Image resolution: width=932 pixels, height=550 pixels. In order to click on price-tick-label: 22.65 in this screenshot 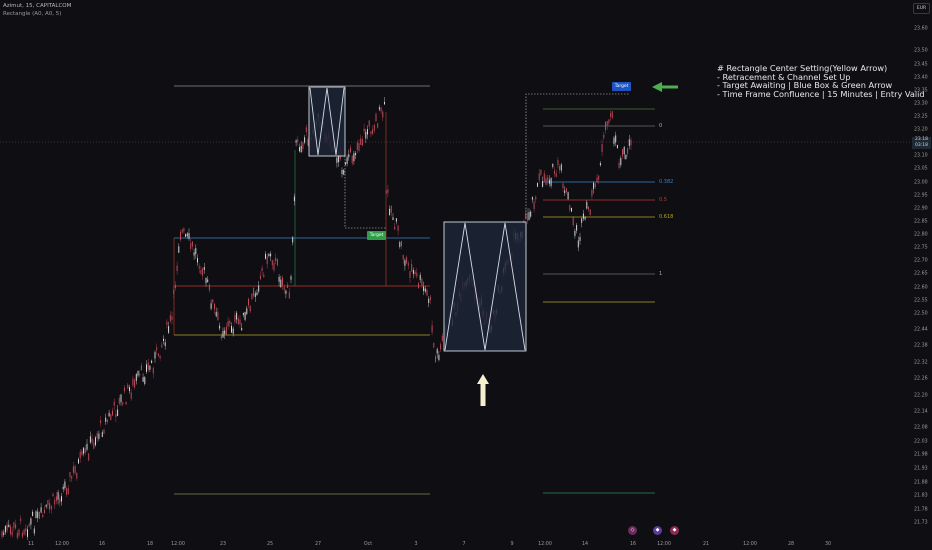, I will do `click(921, 274)`.